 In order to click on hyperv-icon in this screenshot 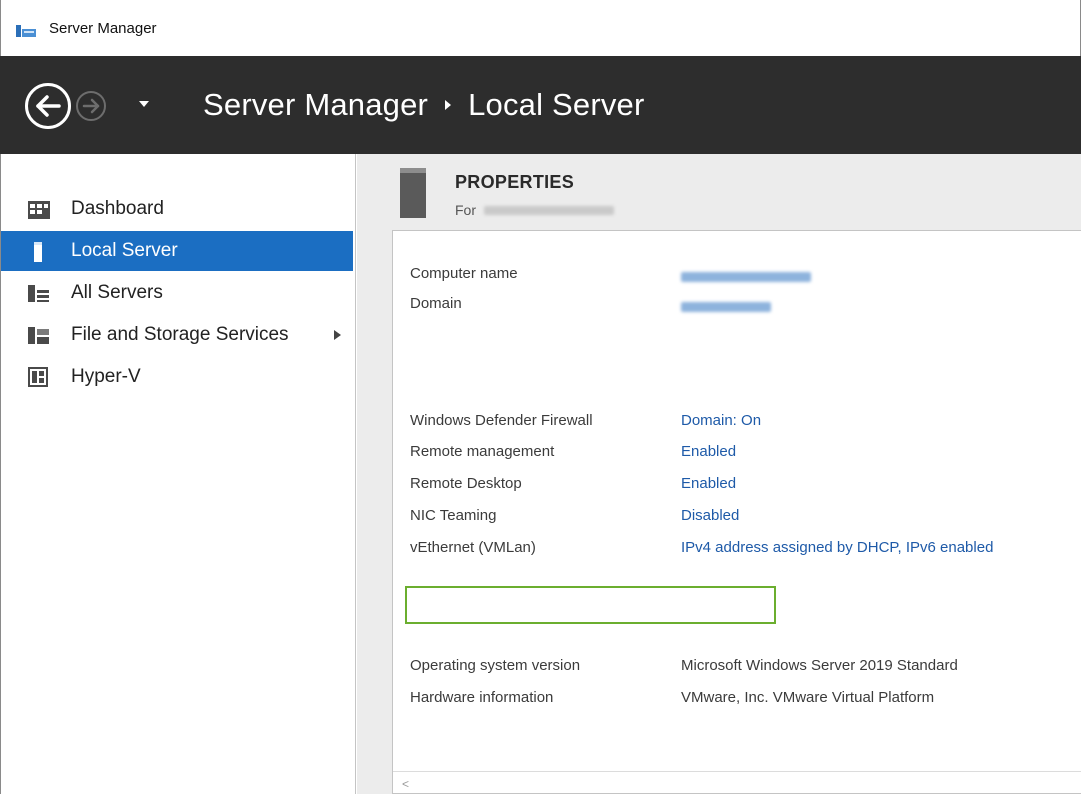, I will do `click(38, 377)`.